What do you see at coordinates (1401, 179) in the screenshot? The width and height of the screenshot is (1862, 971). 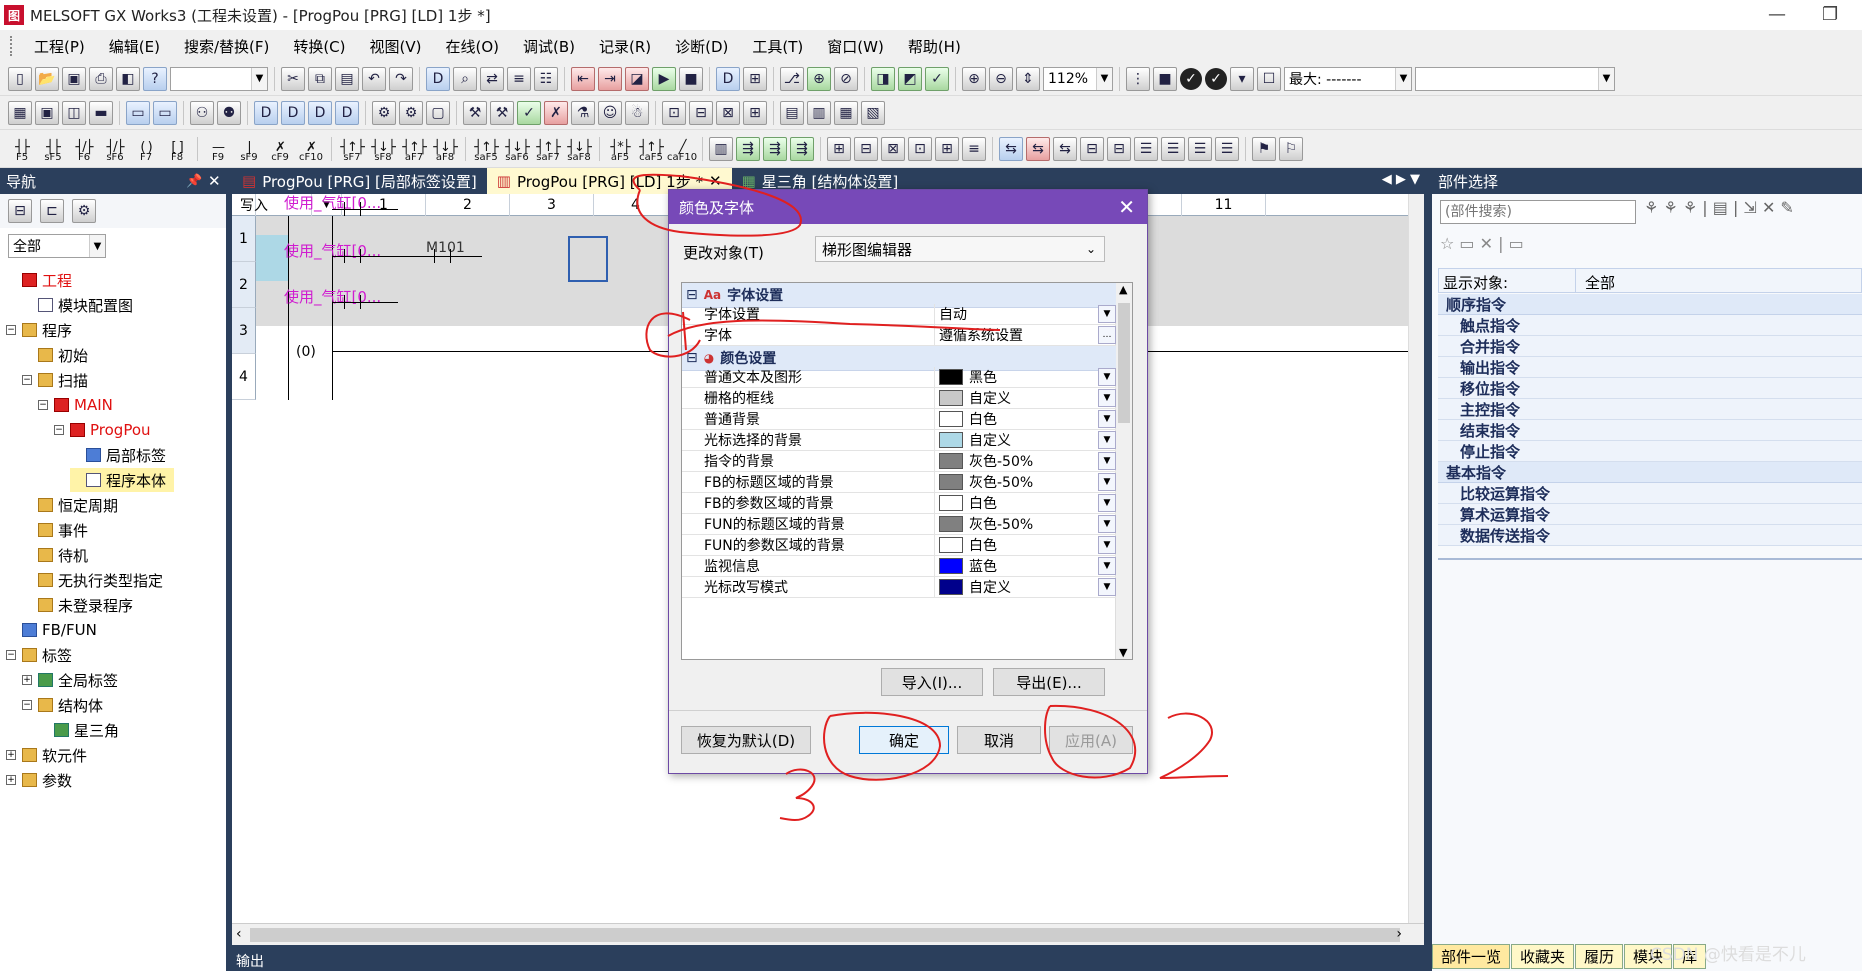 I see `tab-nav-icon: ◀ ▶ ▼` at bounding box center [1401, 179].